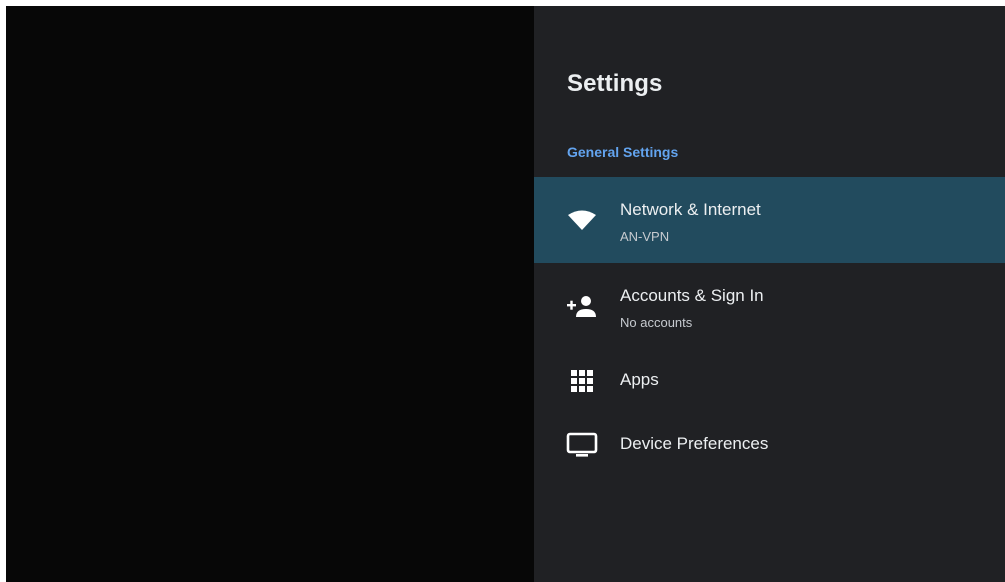 This screenshot has width=1005, height=582. Describe the element at coordinates (582, 306) in the screenshot. I see `add-person-icon` at that location.